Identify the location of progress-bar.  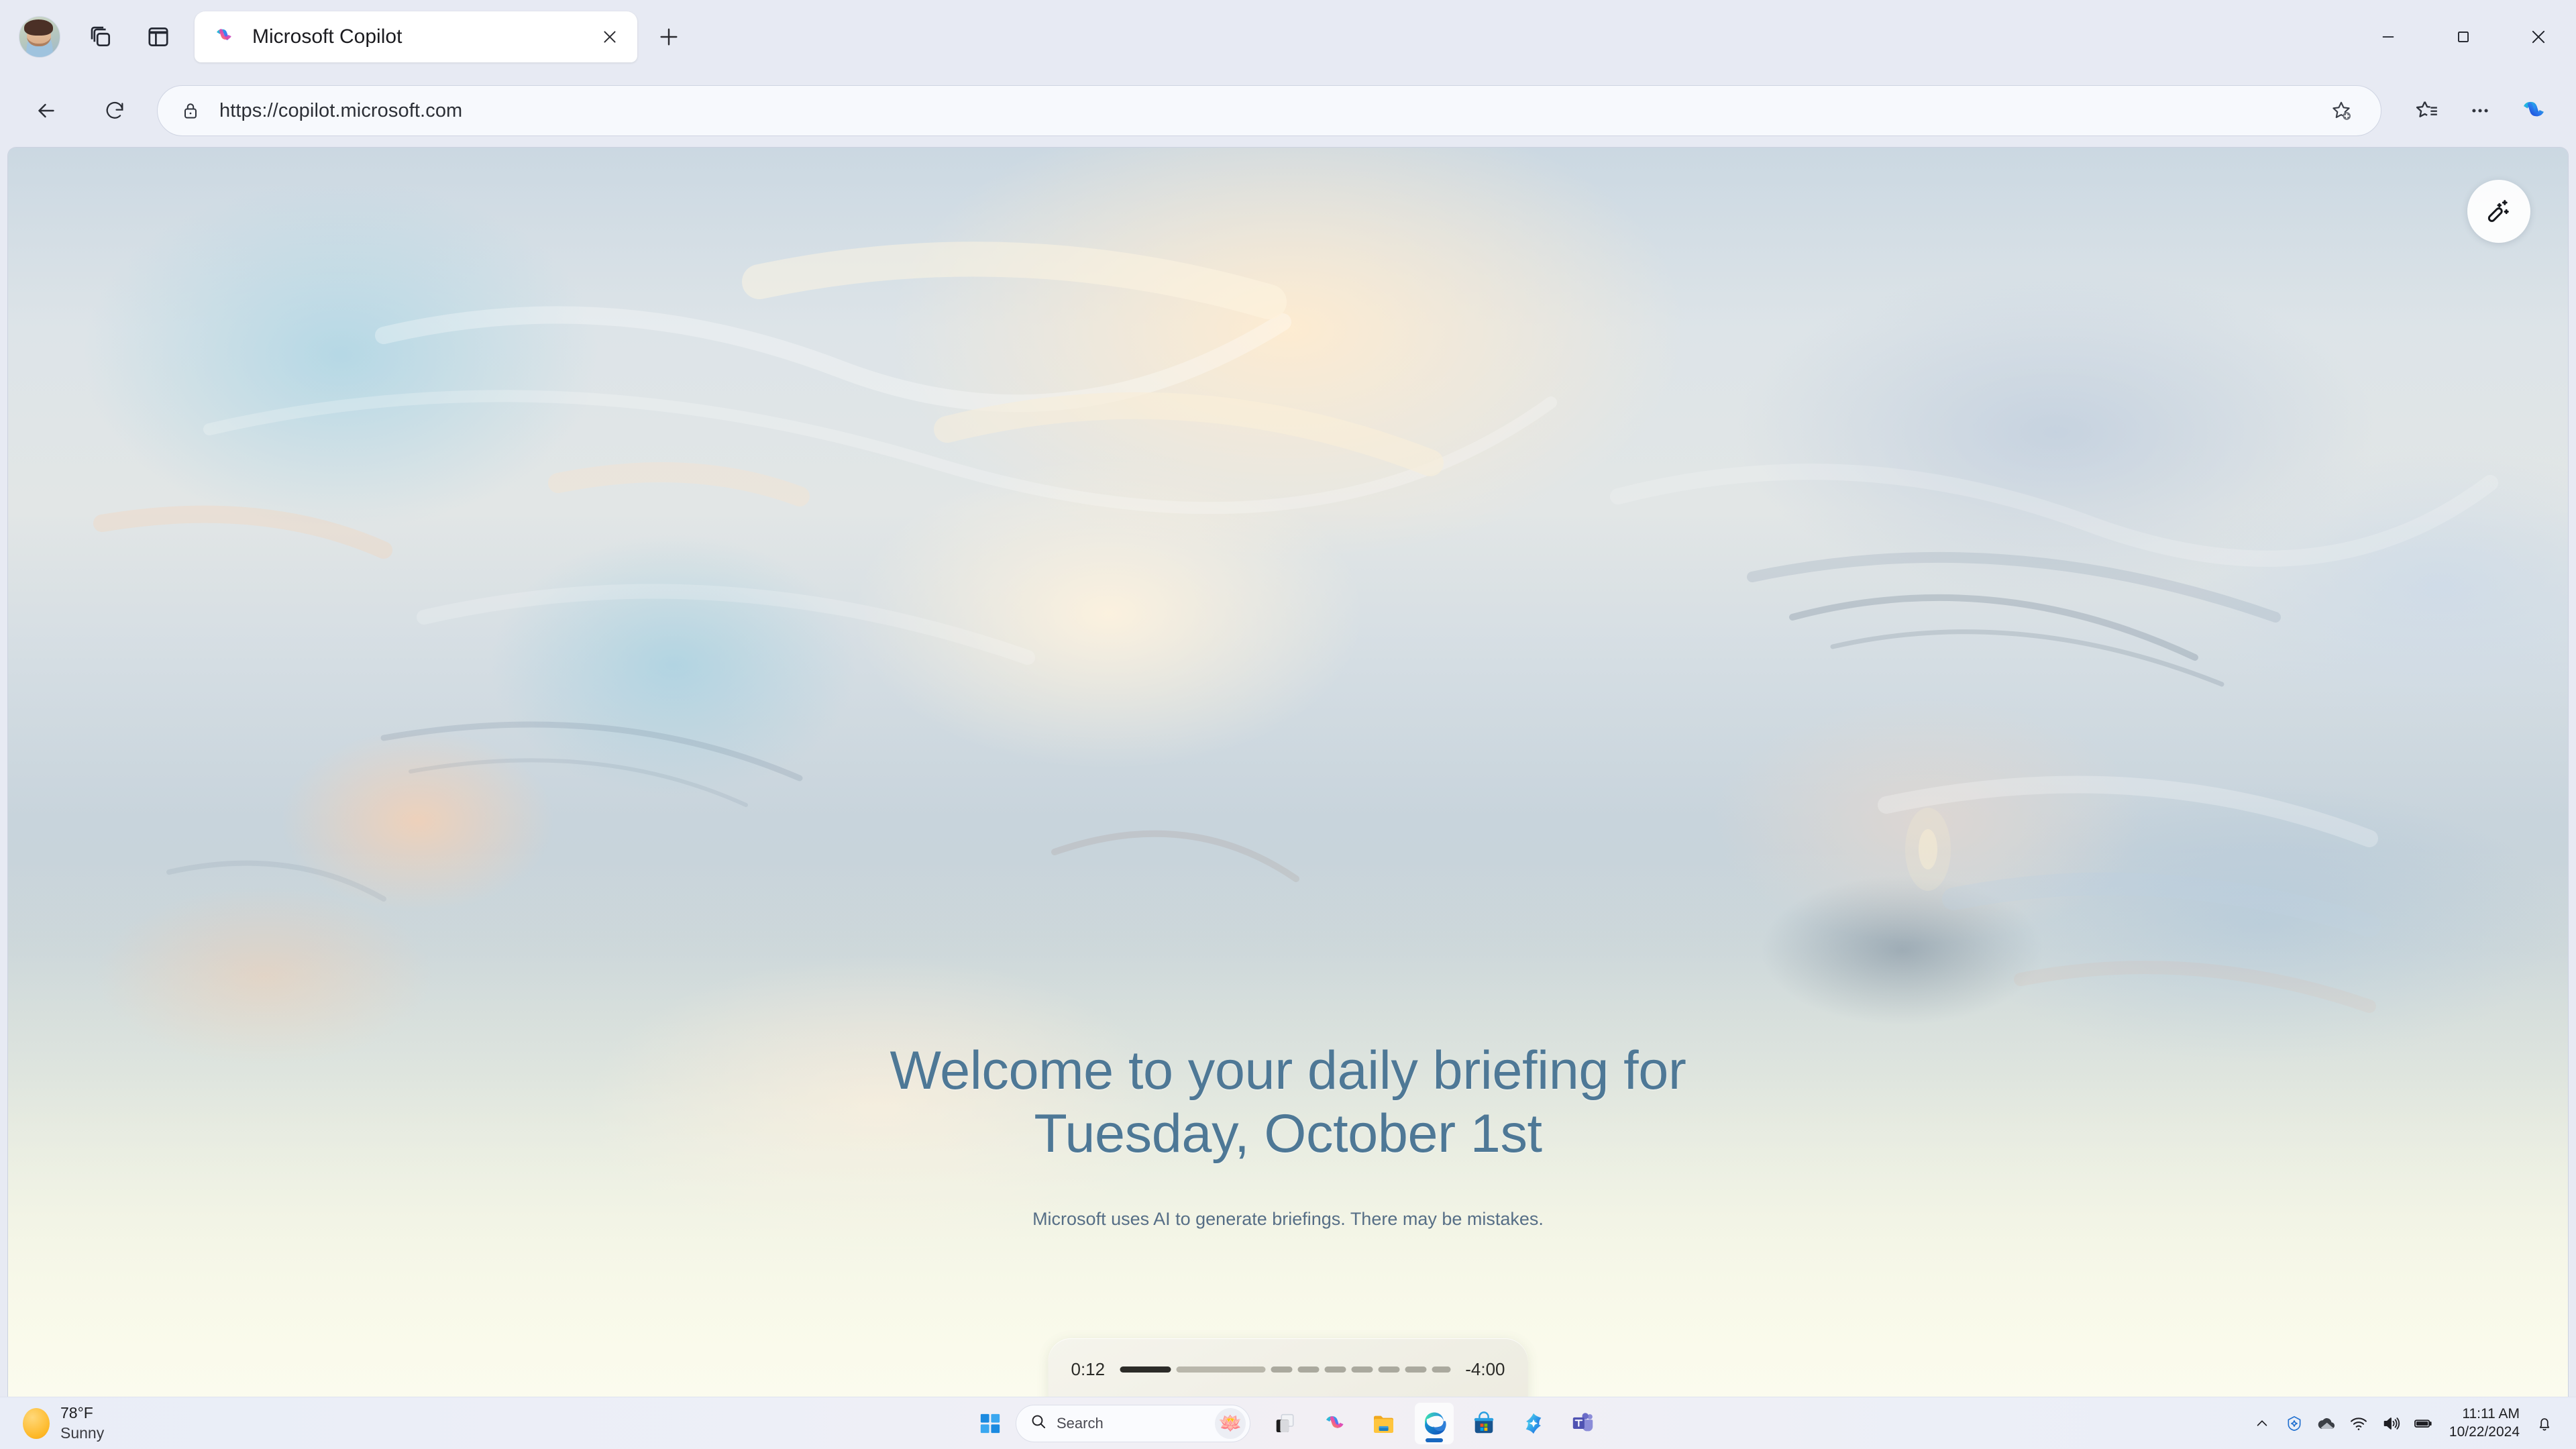
(1285, 1369).